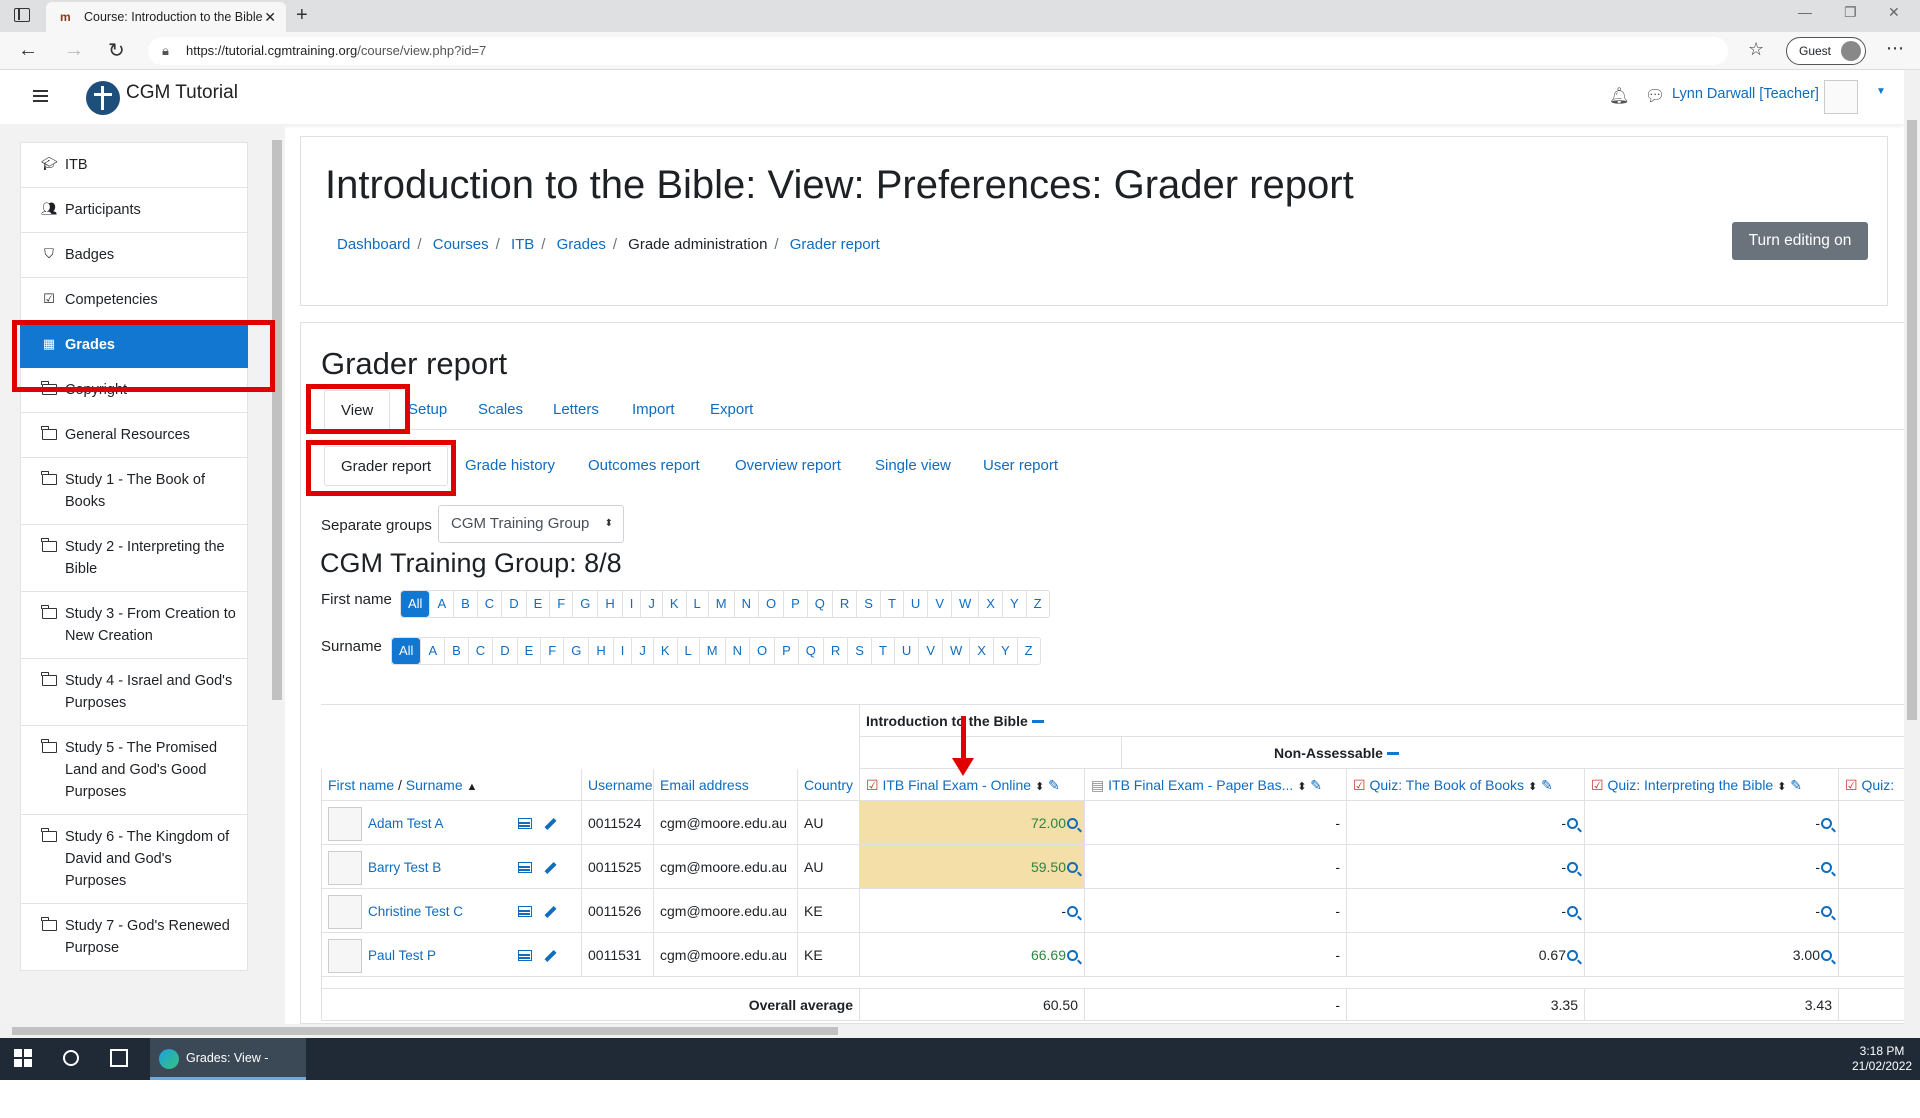 Image resolution: width=1920 pixels, height=1118 pixels. I want to click on tab-user-report: User report, so click(1020, 466).